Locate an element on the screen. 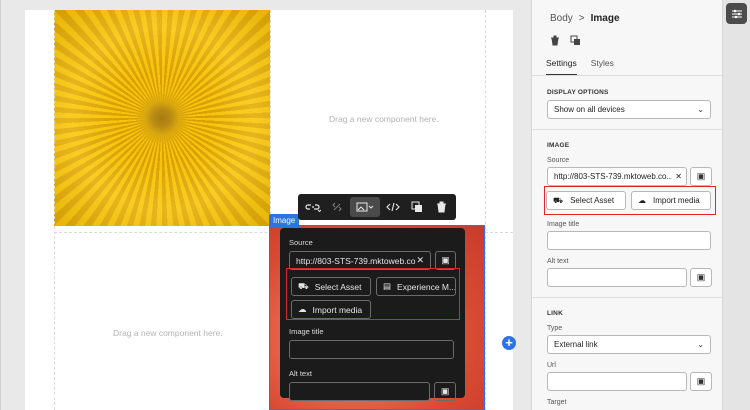 The image size is (750, 410). tab-styles: Styles is located at coordinates (602, 67).